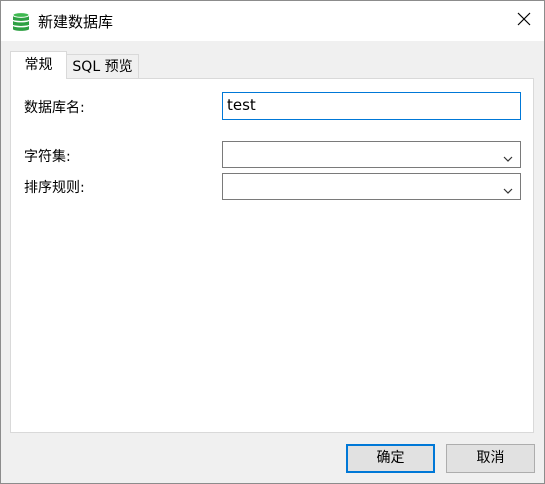  What do you see at coordinates (38, 65) in the screenshot?
I see `tab-general: 常规` at bounding box center [38, 65].